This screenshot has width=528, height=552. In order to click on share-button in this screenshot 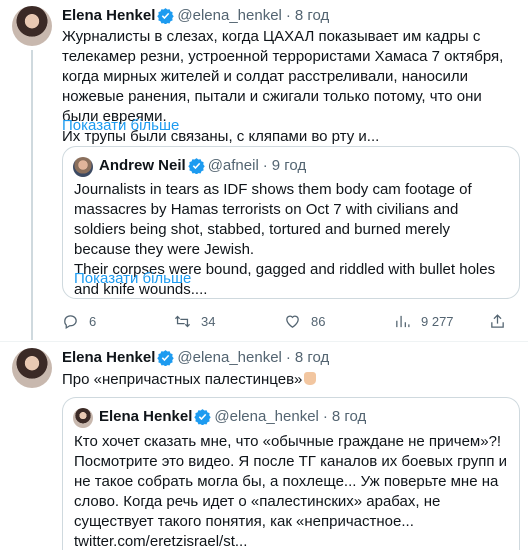, I will do `click(502, 321)`.